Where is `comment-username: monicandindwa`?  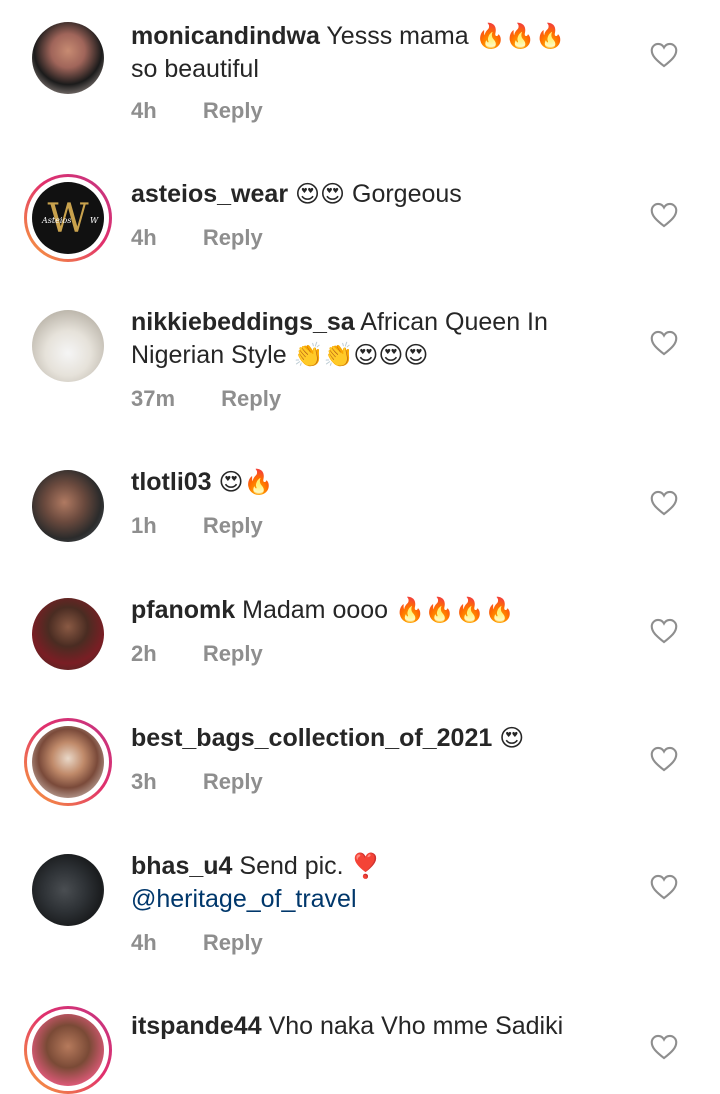
comment-username: monicandindwa is located at coordinates (225, 36).